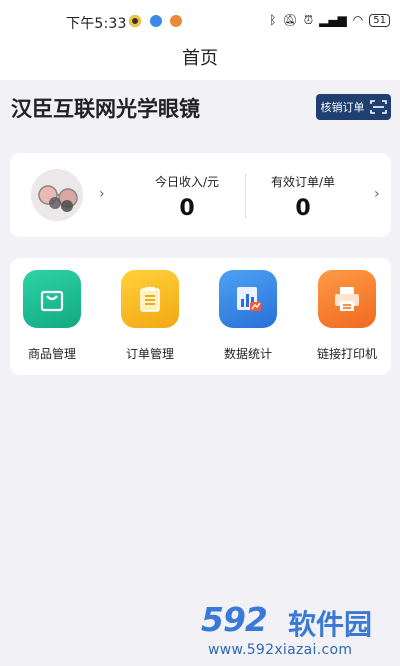  I want to click on watermark-number: 592, so click(234, 619).